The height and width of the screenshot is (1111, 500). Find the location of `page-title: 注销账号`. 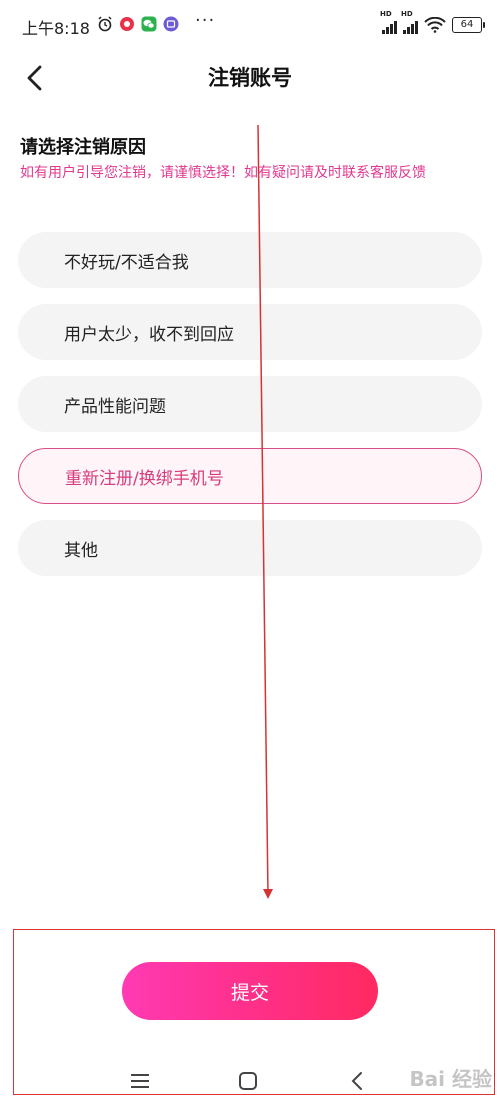

page-title: 注销账号 is located at coordinates (250, 78).